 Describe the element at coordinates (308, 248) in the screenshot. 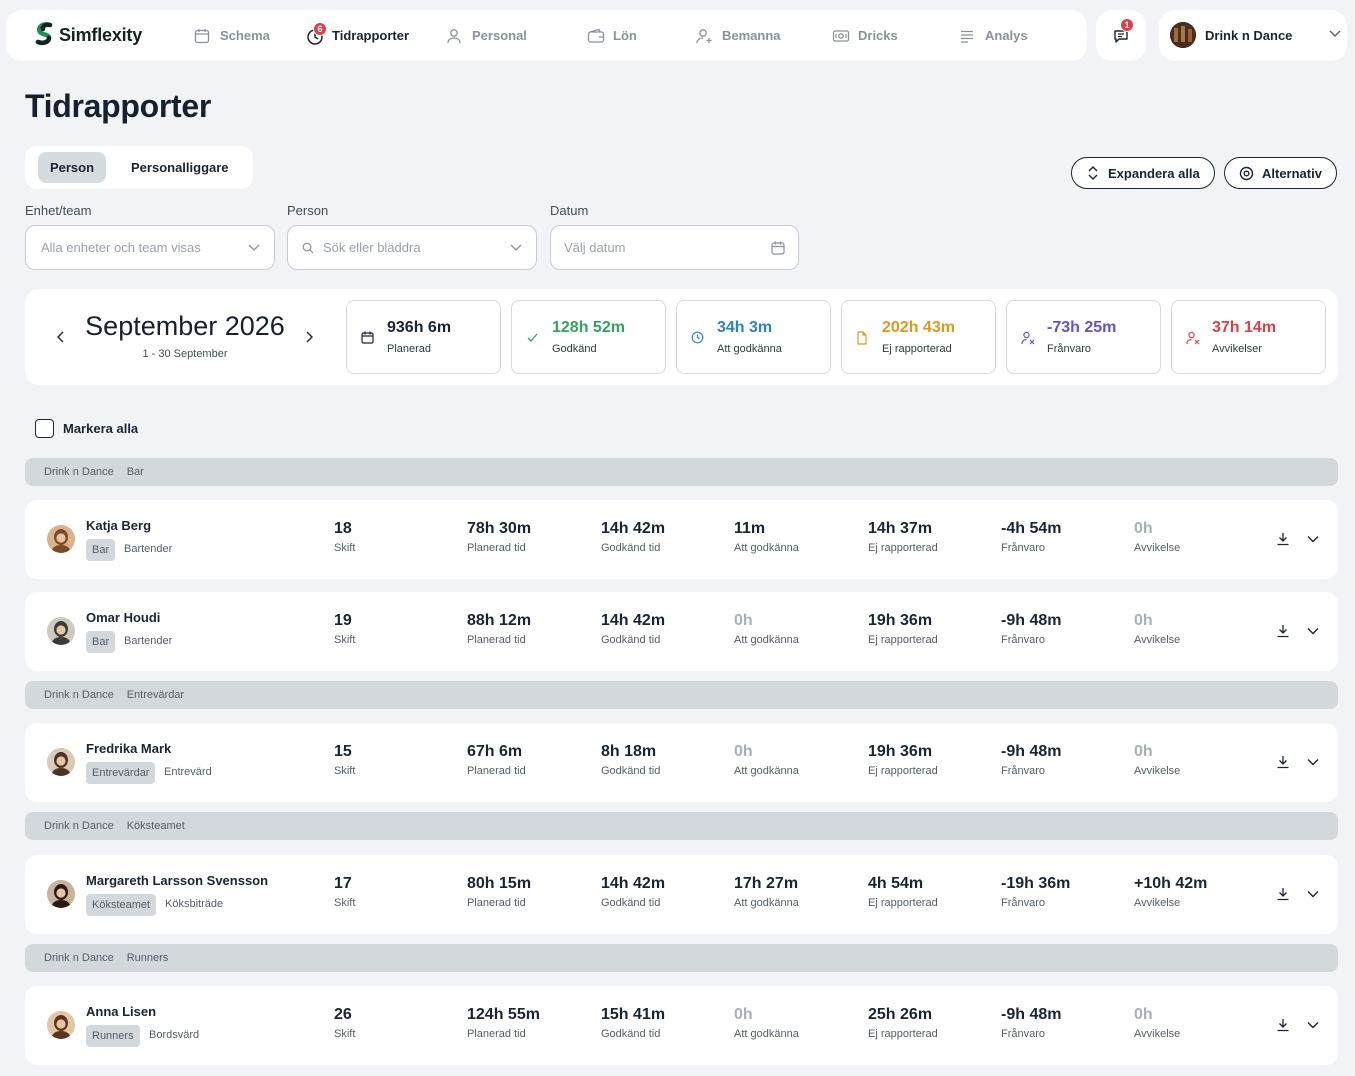

I see `search-icon` at that location.